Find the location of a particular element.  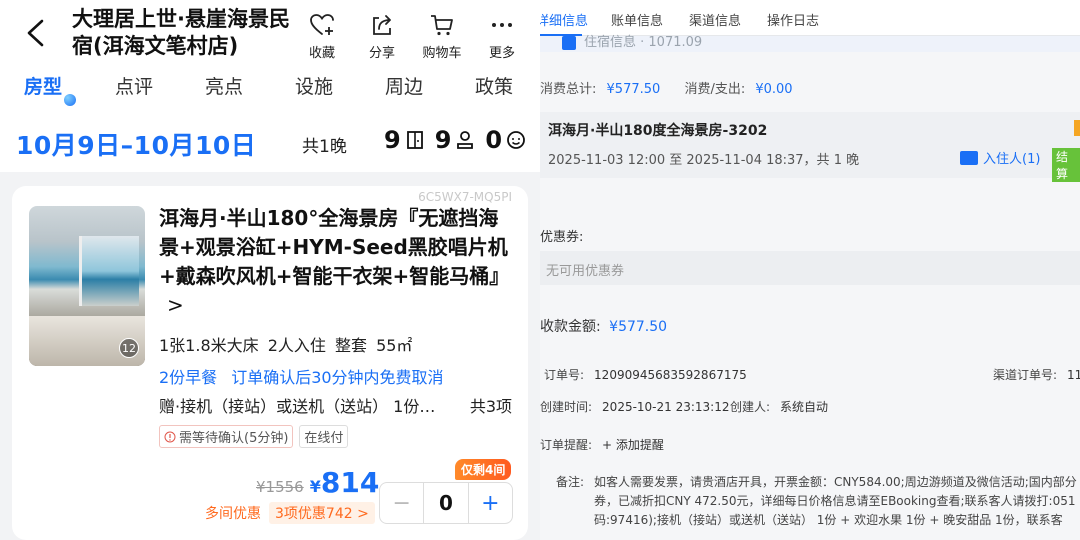

tab-facilities: 设施 is located at coordinates (314, 85).